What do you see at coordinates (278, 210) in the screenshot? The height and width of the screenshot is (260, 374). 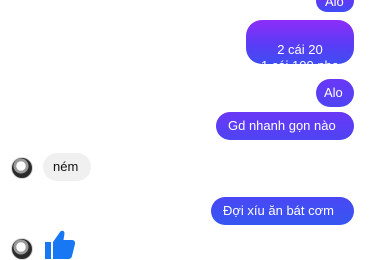 I see `message-text: Đợi xíu ăn bát cơm` at bounding box center [278, 210].